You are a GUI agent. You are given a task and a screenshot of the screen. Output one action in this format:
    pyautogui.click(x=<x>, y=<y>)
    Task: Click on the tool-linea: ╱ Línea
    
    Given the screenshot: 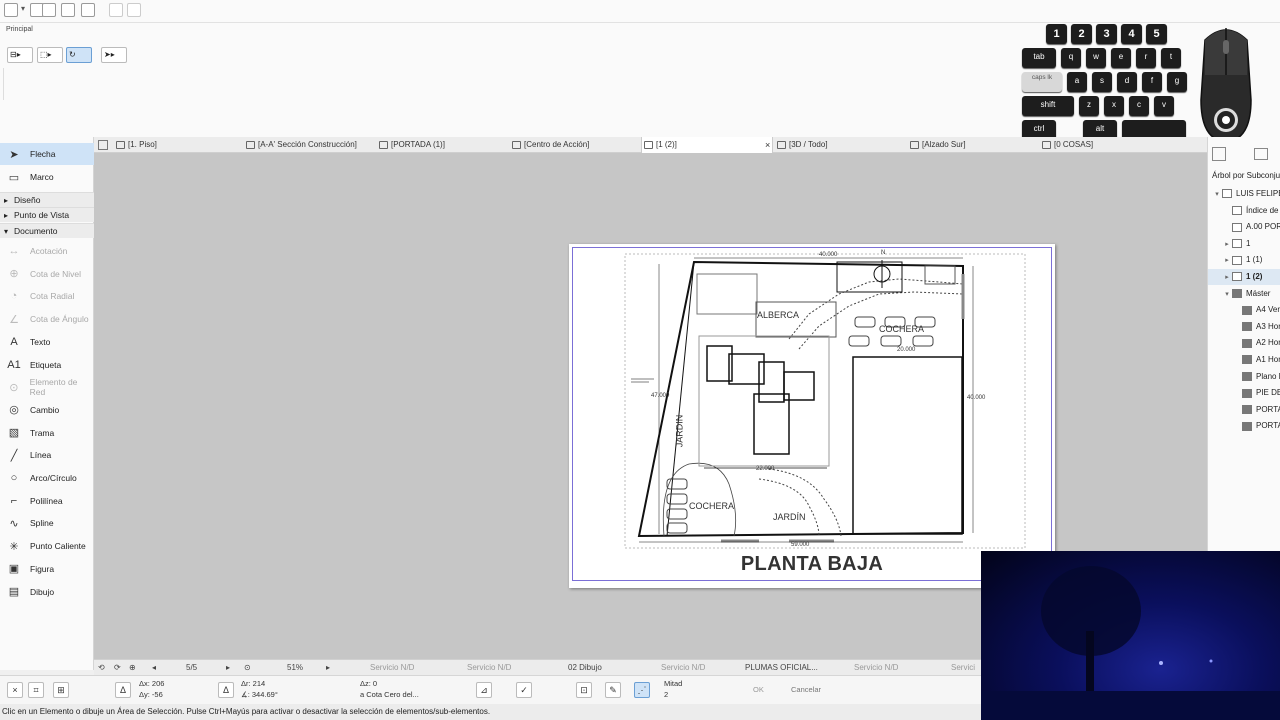 What is the action you would take?
    pyautogui.click(x=47, y=455)
    